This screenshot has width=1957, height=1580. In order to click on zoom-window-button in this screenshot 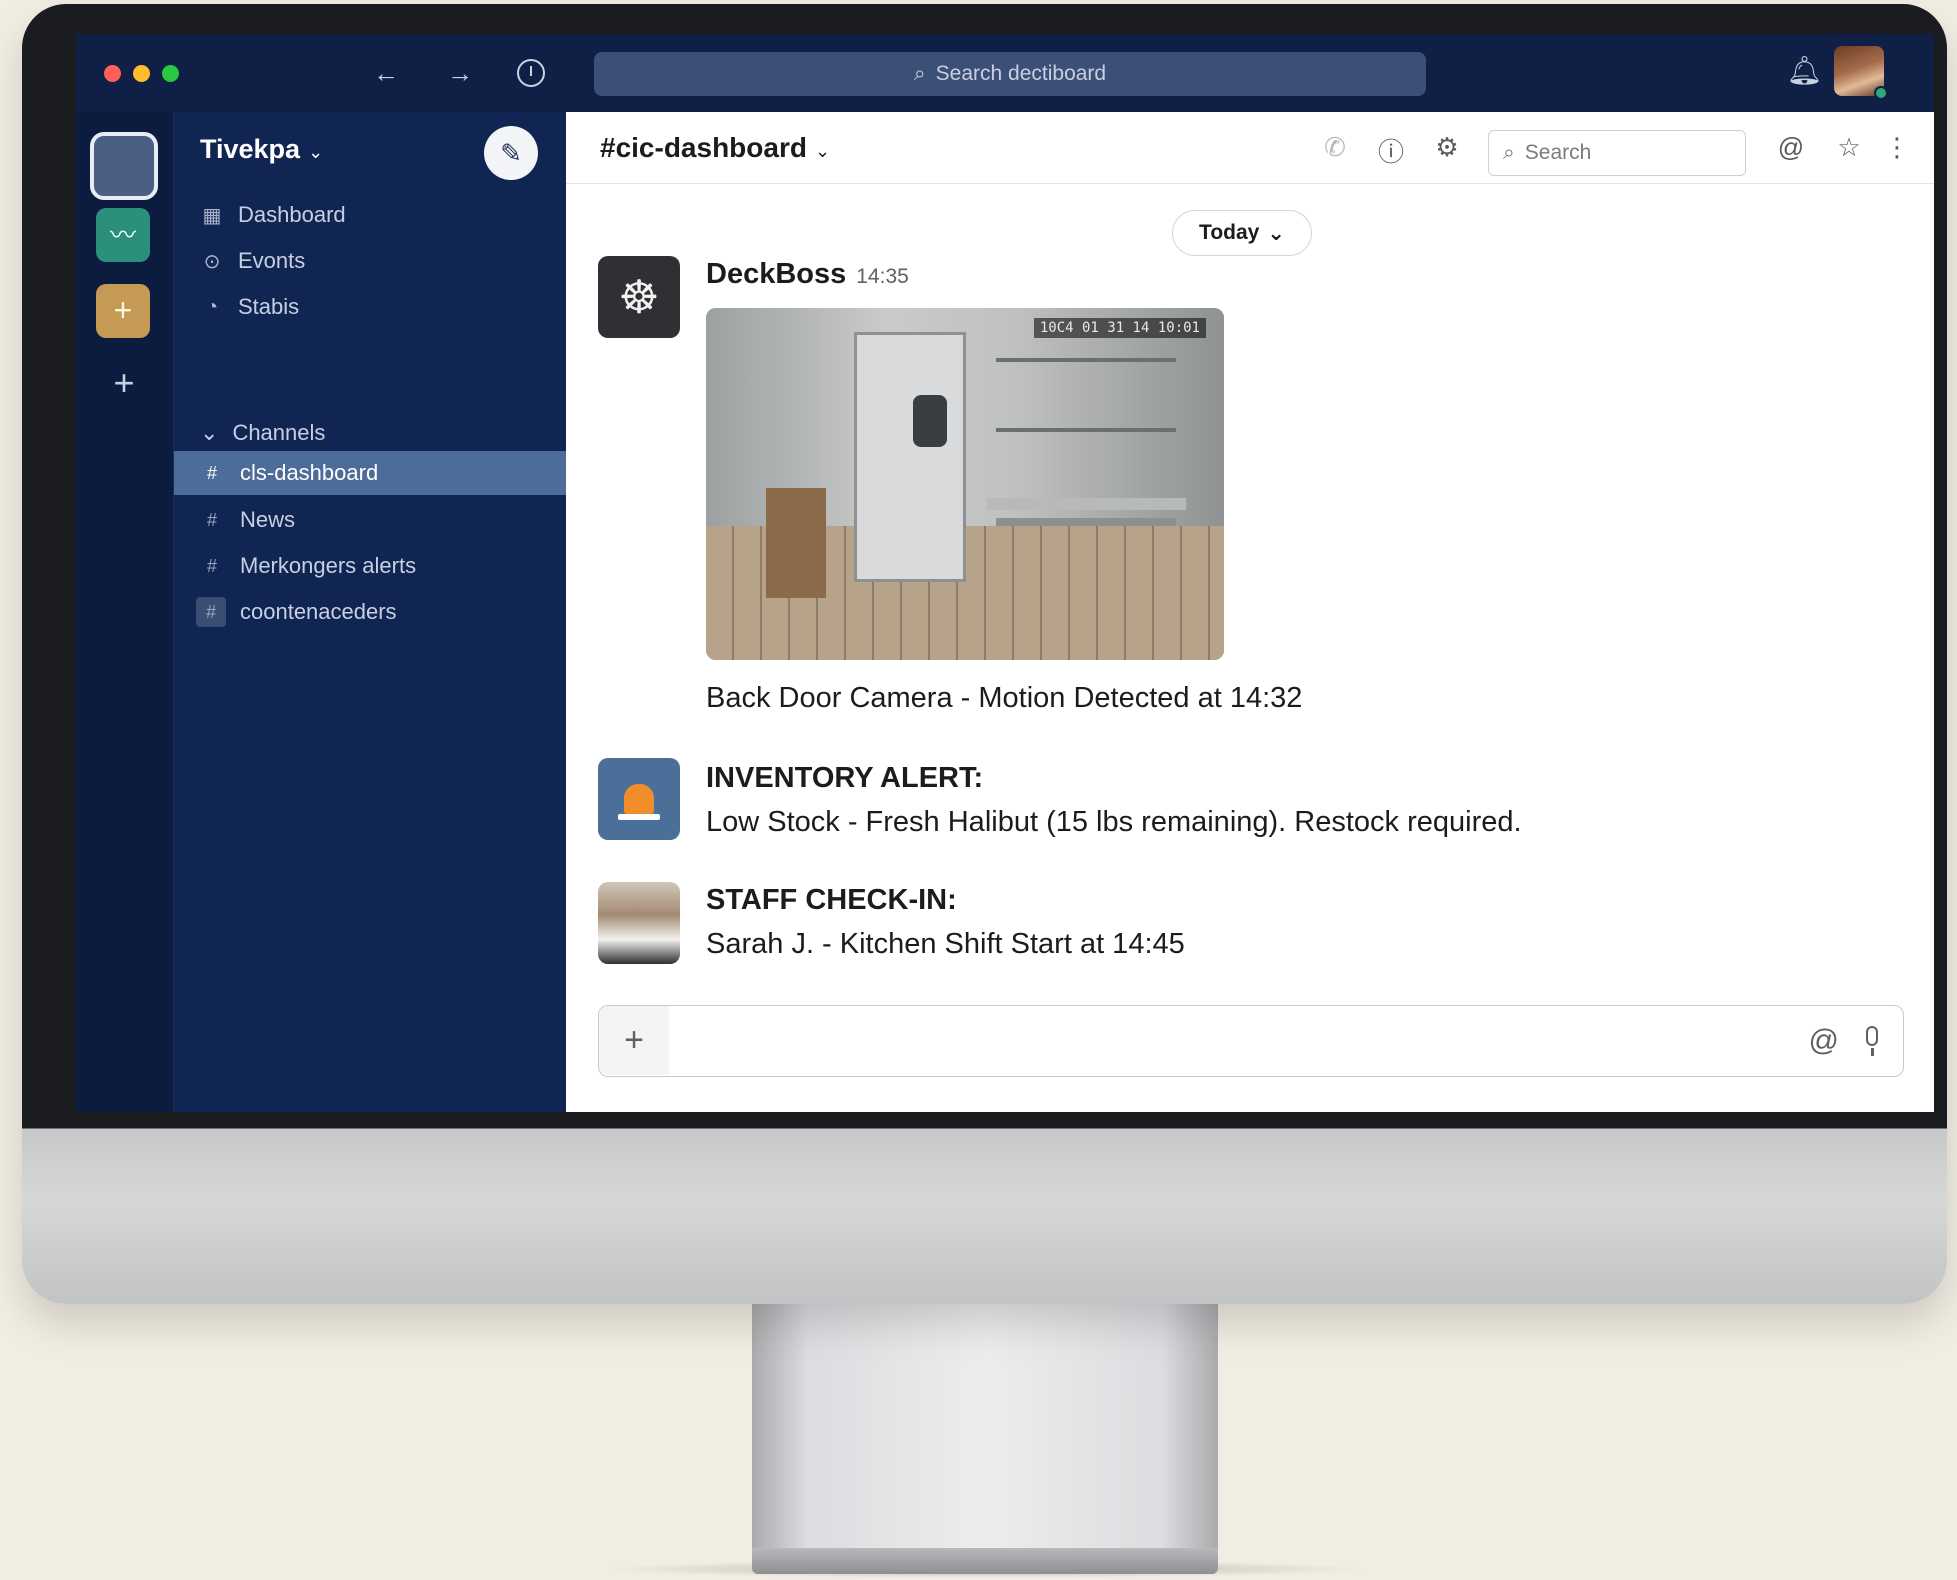, I will do `click(170, 73)`.